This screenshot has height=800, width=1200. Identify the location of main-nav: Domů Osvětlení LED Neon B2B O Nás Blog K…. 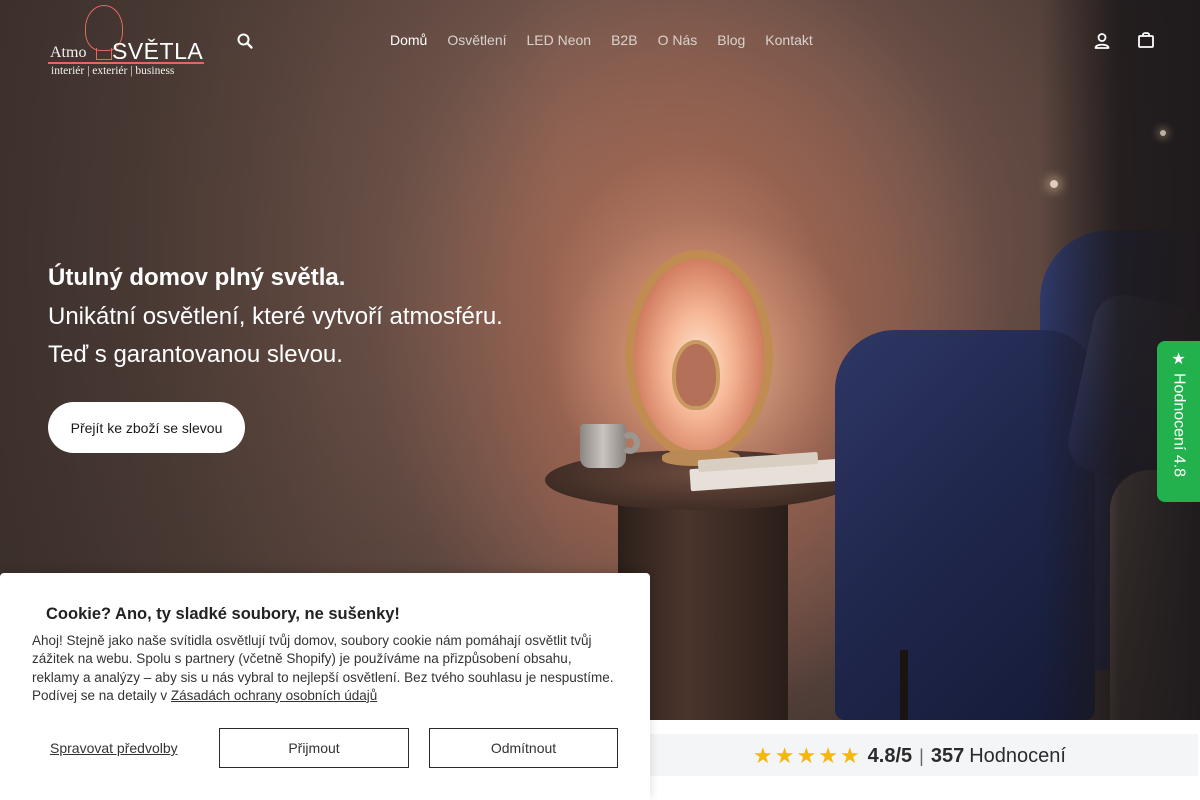
(601, 40).